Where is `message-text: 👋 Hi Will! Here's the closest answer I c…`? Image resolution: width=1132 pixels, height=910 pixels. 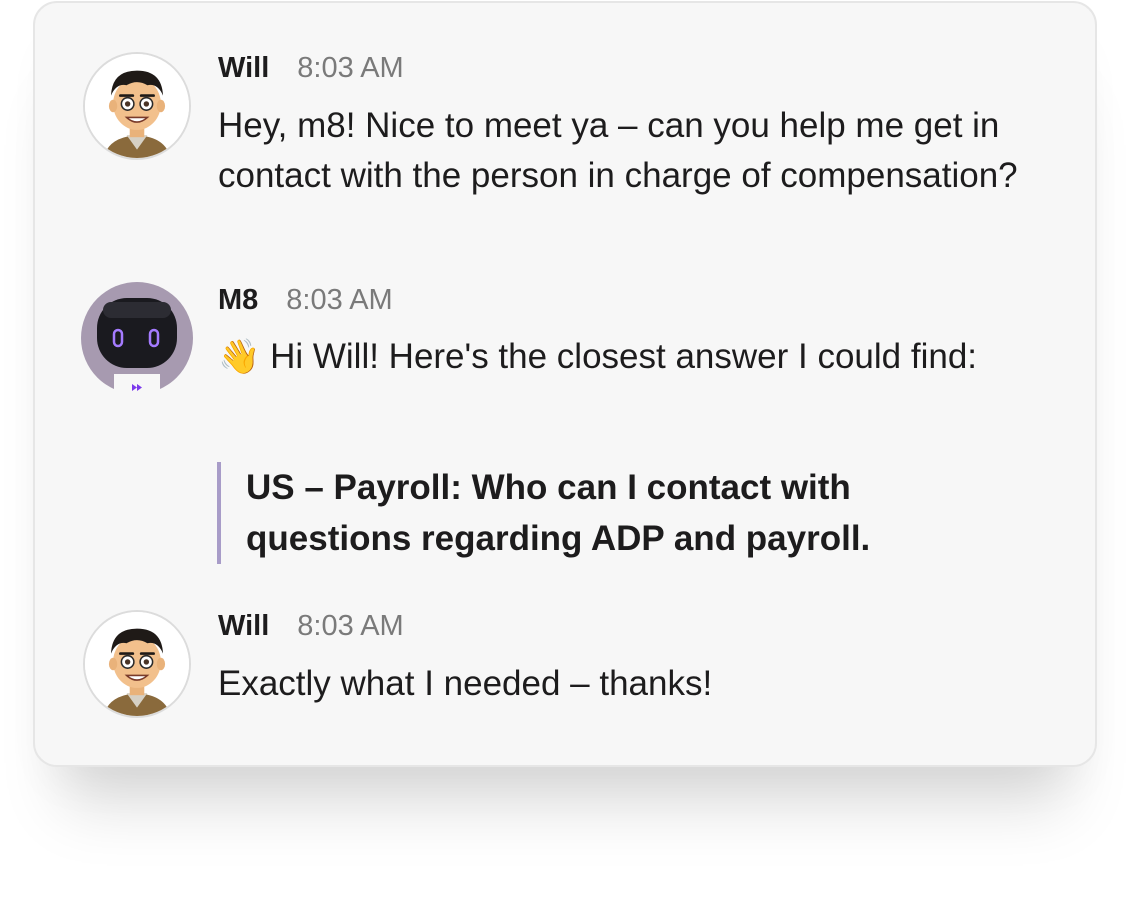 message-text: 👋 Hi Will! Here's the closest answer I c… is located at coordinates (613, 357).